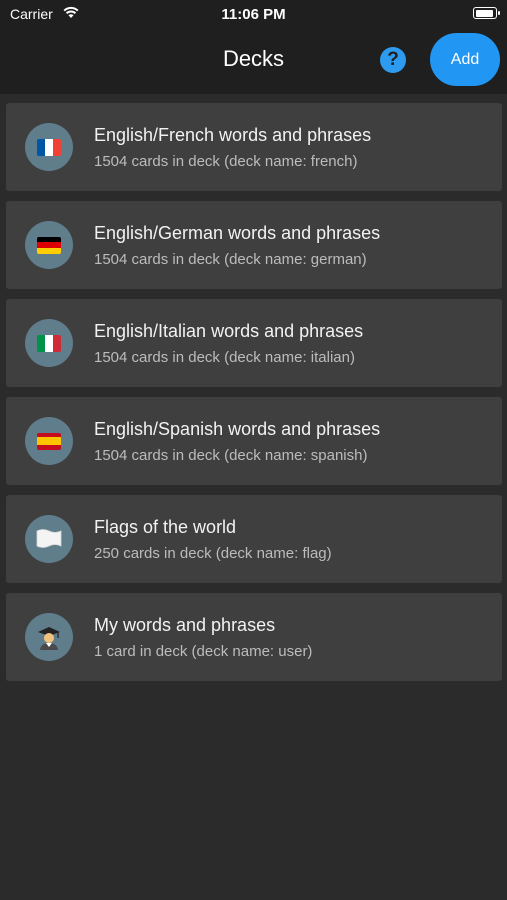  What do you see at coordinates (253, 61) in the screenshot?
I see `navigation-bar: Decks ? Add` at bounding box center [253, 61].